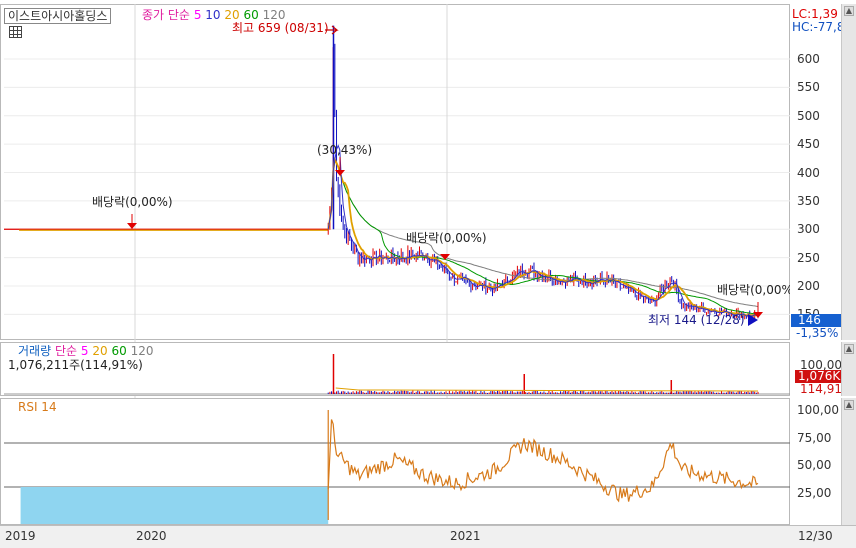 Image resolution: width=856 pixels, height=548 pixels. I want to click on price-scrollbar: ▲, so click(848, 172).